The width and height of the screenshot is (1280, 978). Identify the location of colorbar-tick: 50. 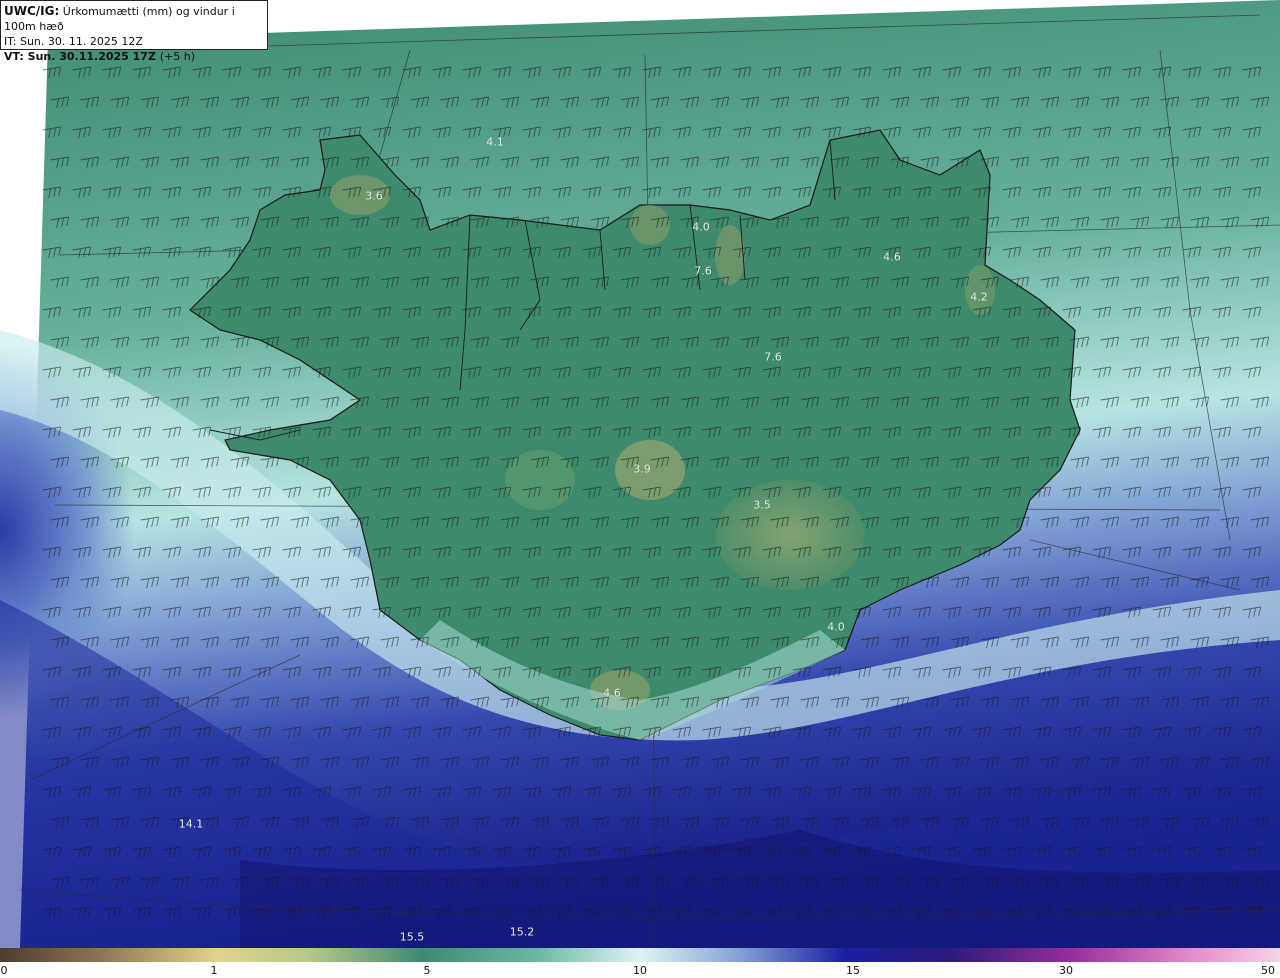
(1268, 970).